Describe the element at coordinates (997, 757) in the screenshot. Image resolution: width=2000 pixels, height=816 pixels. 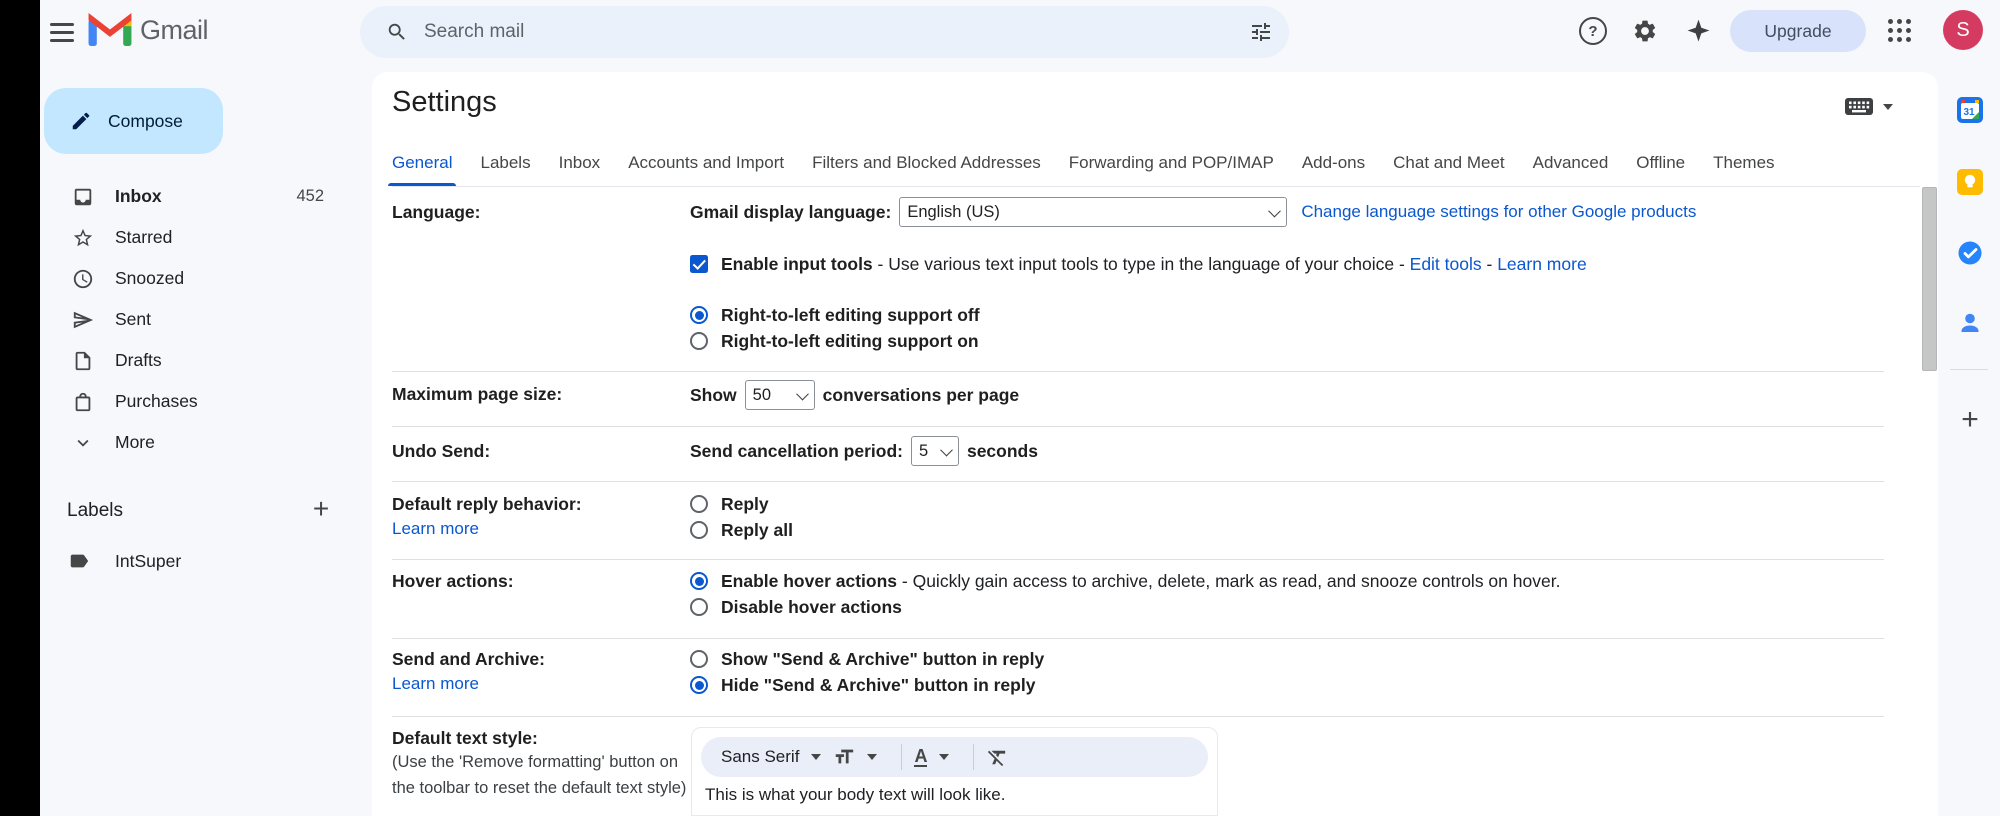
I see `remove-formatting-icon` at that location.